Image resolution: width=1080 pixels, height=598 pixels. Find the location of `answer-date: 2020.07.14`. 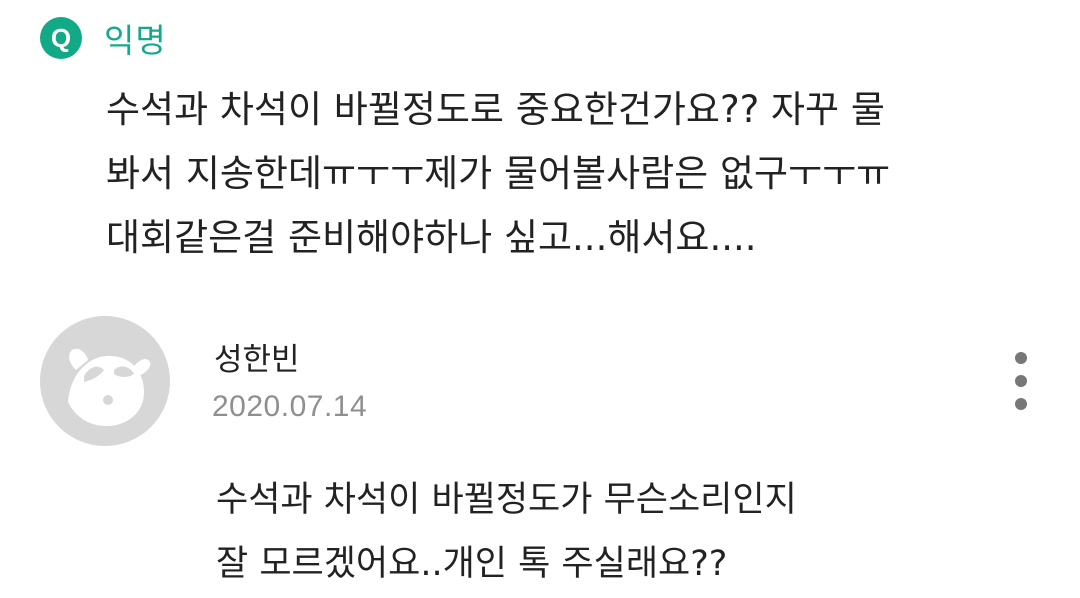

answer-date: 2020.07.14 is located at coordinates (290, 406).